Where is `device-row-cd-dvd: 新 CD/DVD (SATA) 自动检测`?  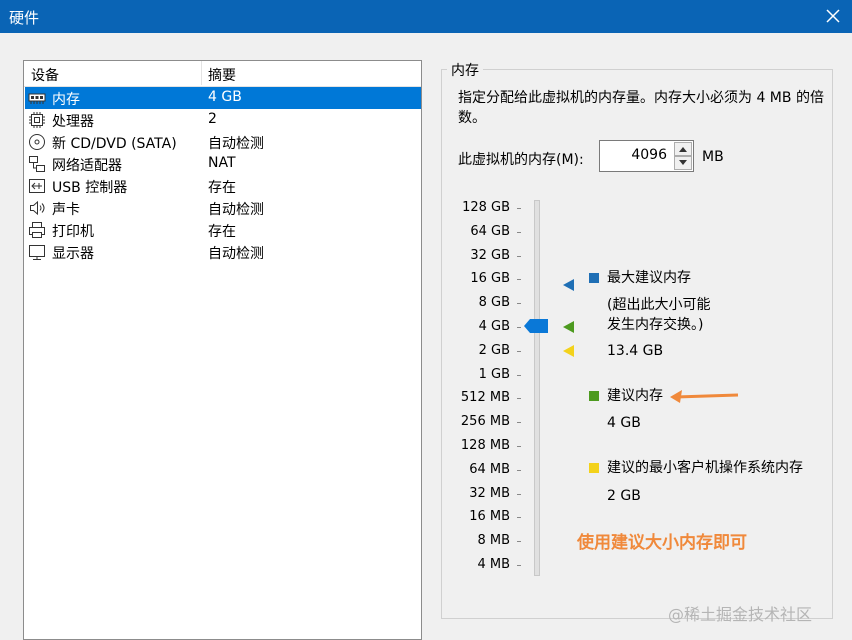
device-row-cd-dvd: 新 CD/DVD (SATA) 自动检测 is located at coordinates (223, 142).